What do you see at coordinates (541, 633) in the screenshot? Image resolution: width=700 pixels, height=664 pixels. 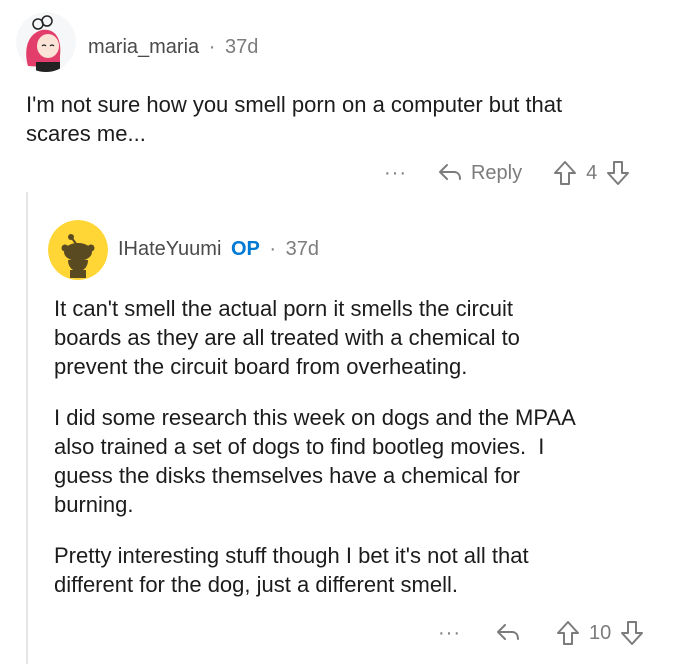 I see `comment-actions: ··· 10` at bounding box center [541, 633].